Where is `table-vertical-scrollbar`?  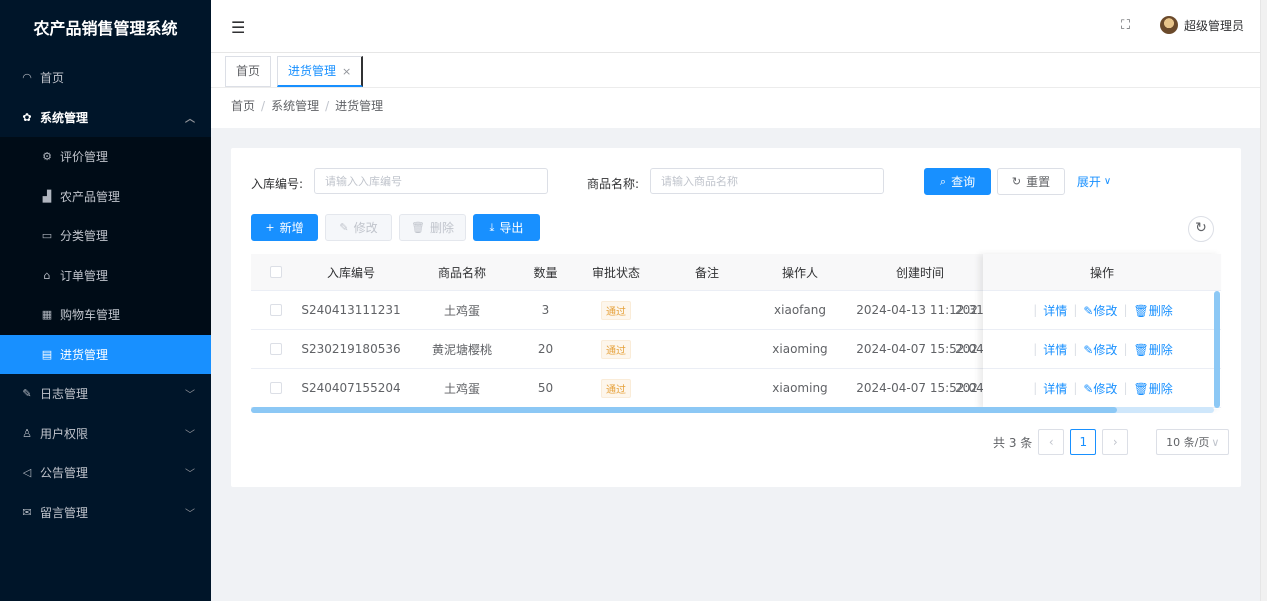 table-vertical-scrollbar is located at coordinates (1217, 349).